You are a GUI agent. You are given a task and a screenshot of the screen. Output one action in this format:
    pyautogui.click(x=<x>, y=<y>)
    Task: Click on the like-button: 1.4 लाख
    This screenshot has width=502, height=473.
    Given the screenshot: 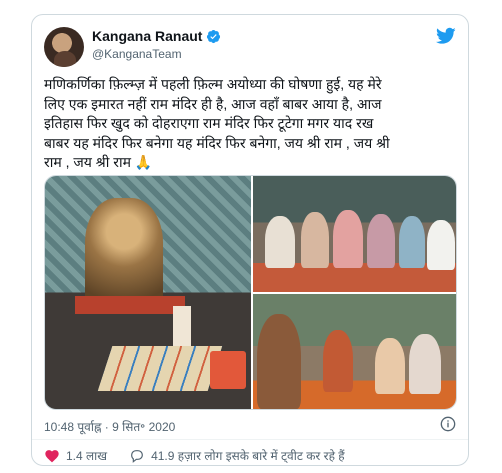 What is the action you would take?
    pyautogui.click(x=75, y=455)
    